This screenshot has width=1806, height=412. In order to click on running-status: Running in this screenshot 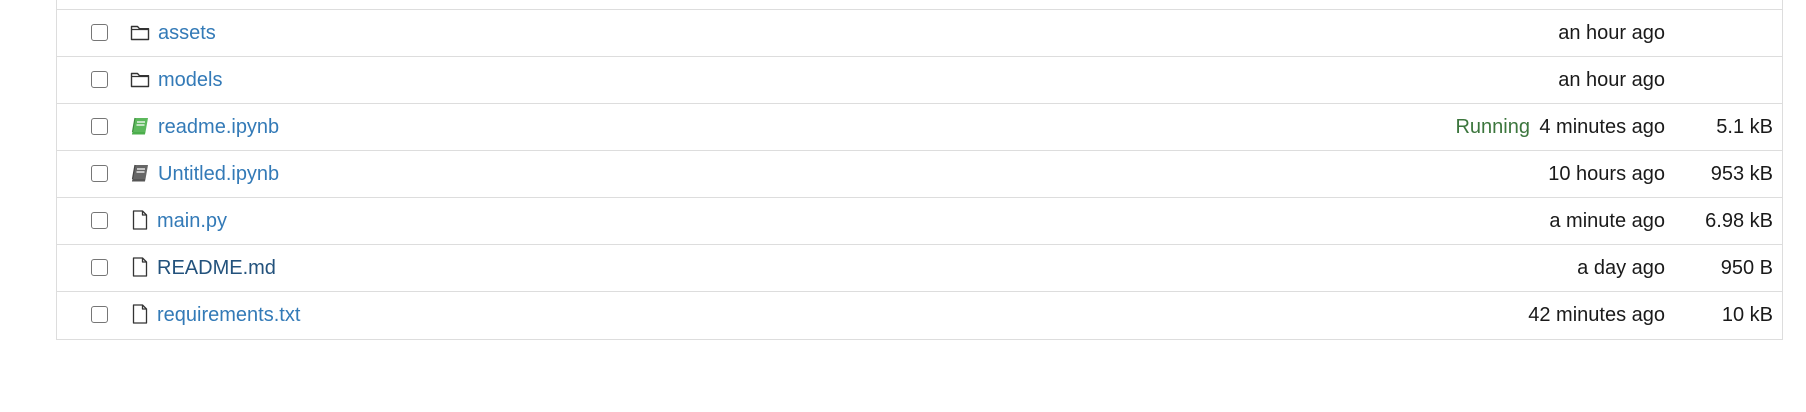, I will do `click(1492, 127)`.